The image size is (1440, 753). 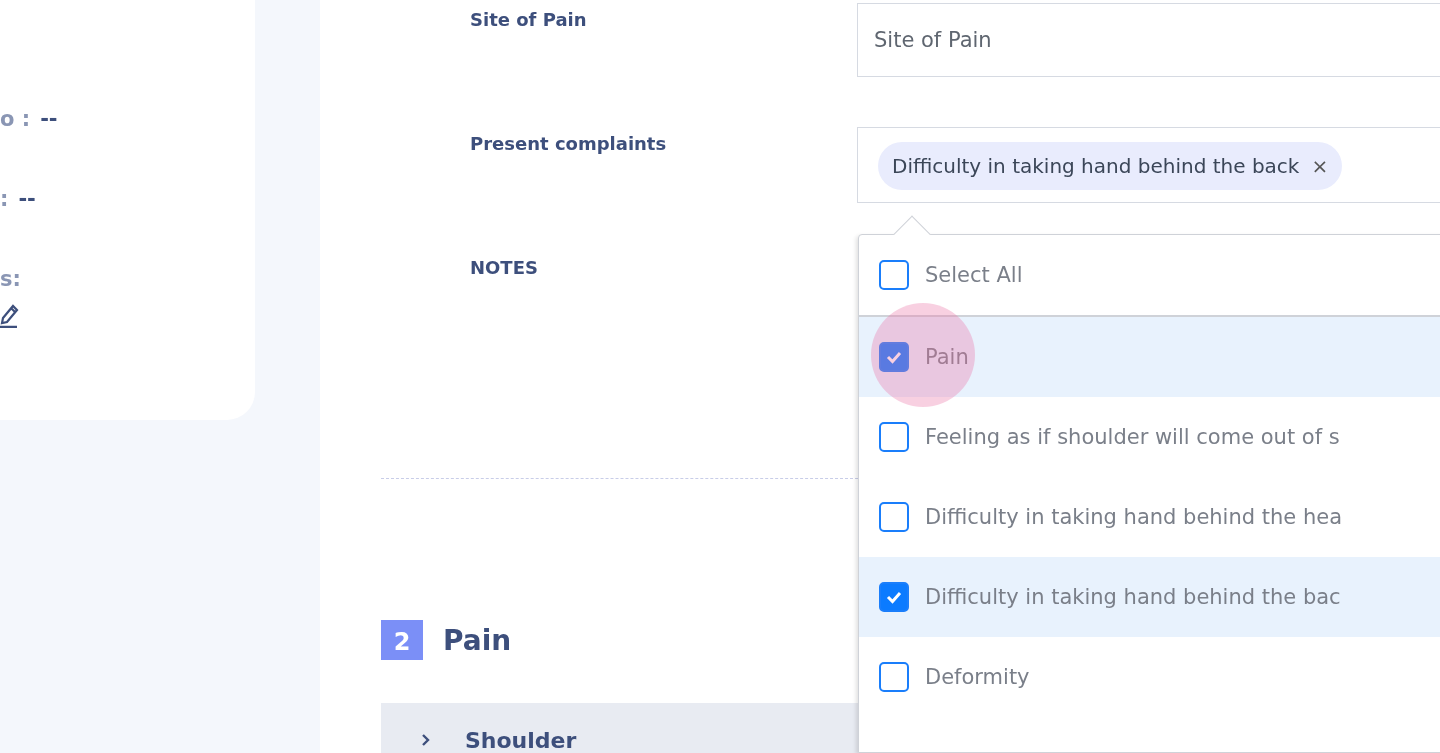 What do you see at coordinates (1149, 357) in the screenshot?
I see `dropdown-option: Pain` at bounding box center [1149, 357].